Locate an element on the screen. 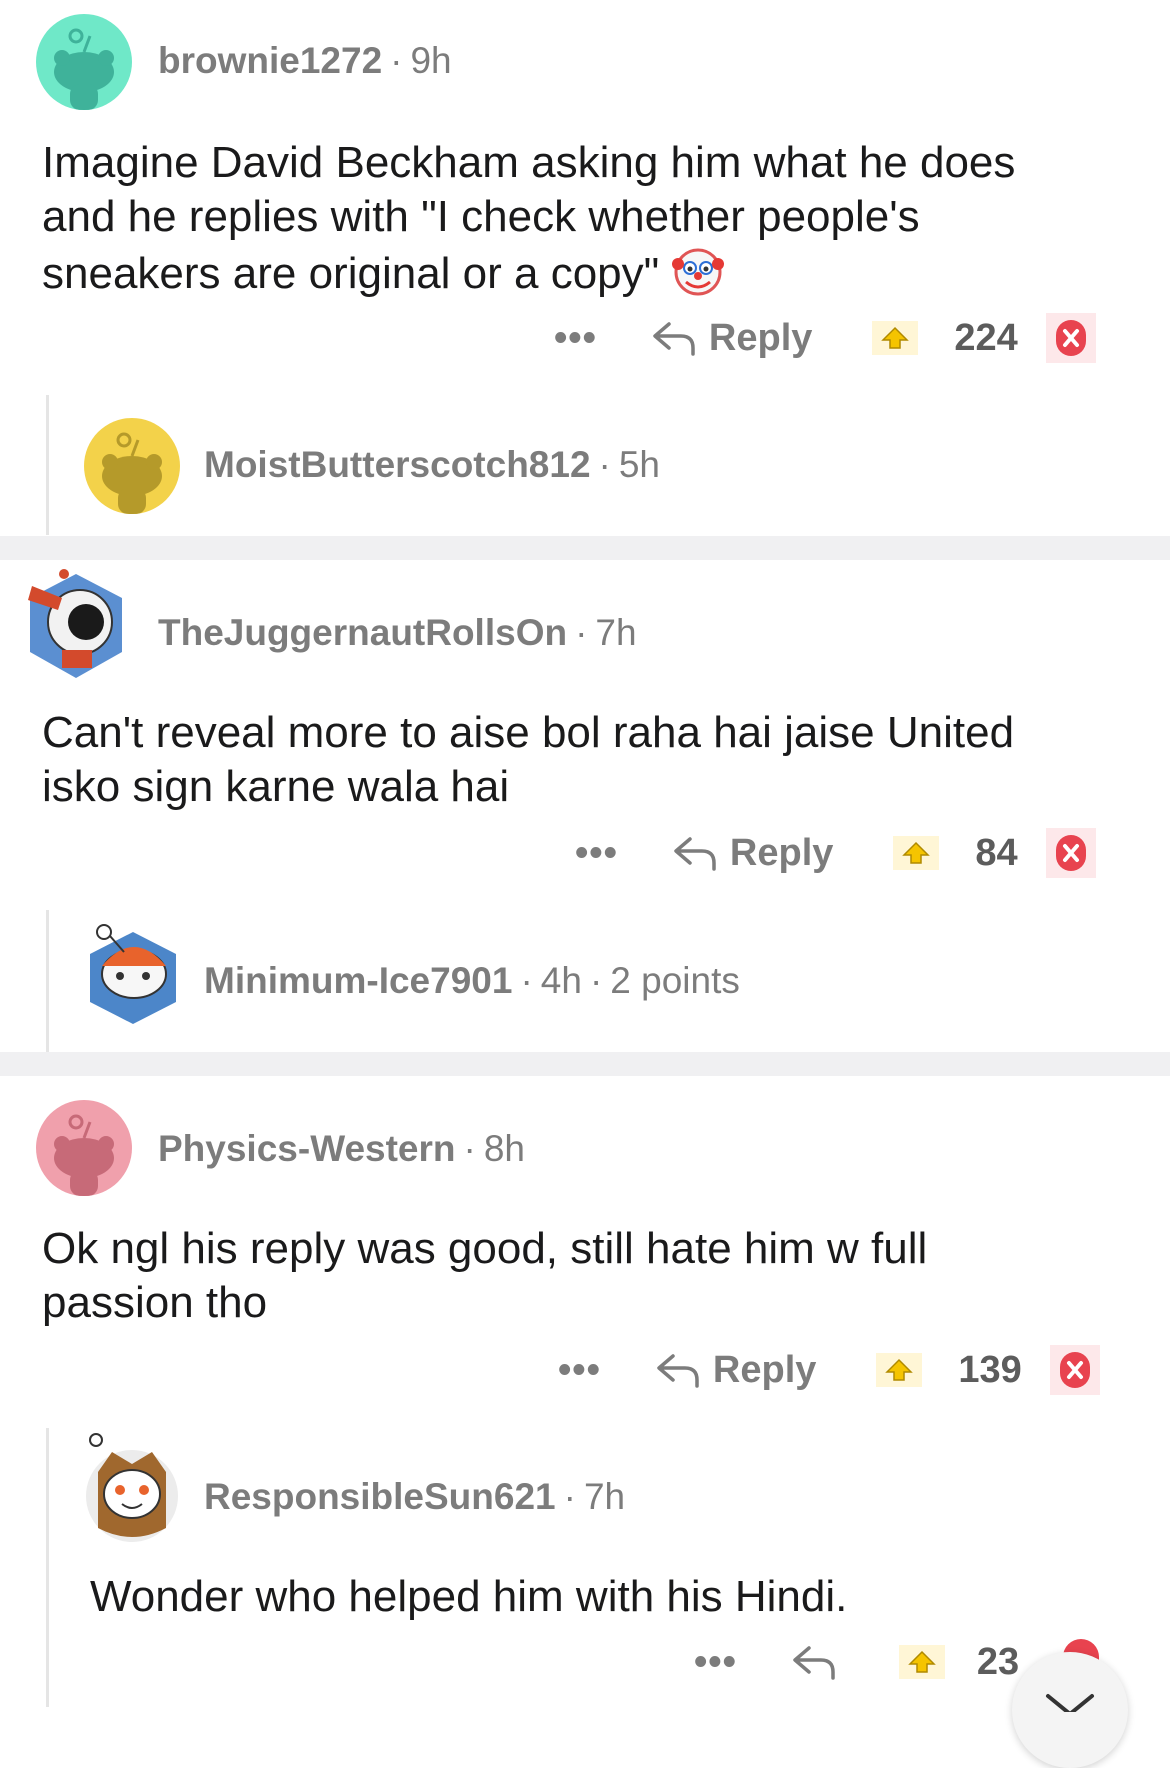 Image resolution: width=1170 pixels, height=1768 pixels. comment-meta: Minimum-Ice7901 · 4h · 2 points is located at coordinates (472, 980).